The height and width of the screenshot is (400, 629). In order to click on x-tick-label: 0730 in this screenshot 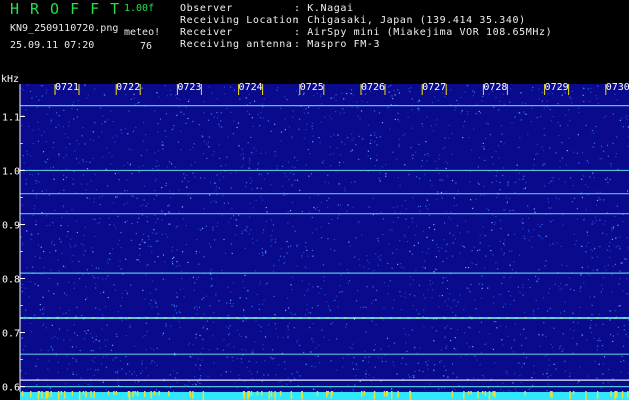, I will do `click(617, 87)`.